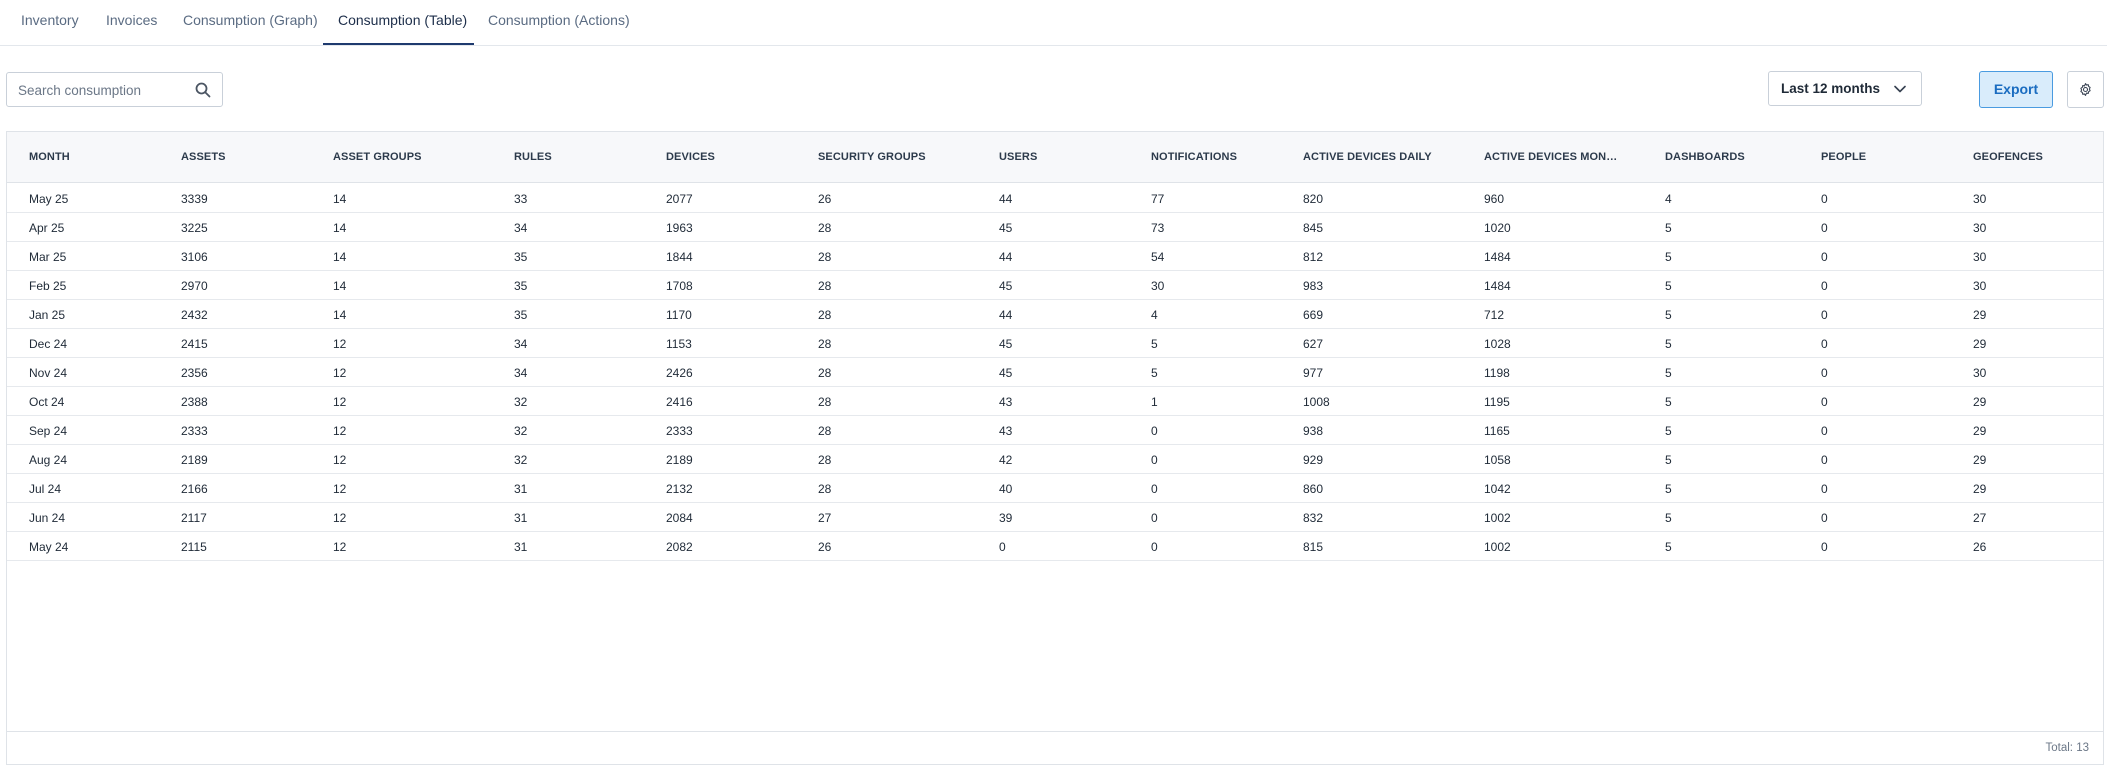  I want to click on cell-devices: 1153, so click(679, 344).